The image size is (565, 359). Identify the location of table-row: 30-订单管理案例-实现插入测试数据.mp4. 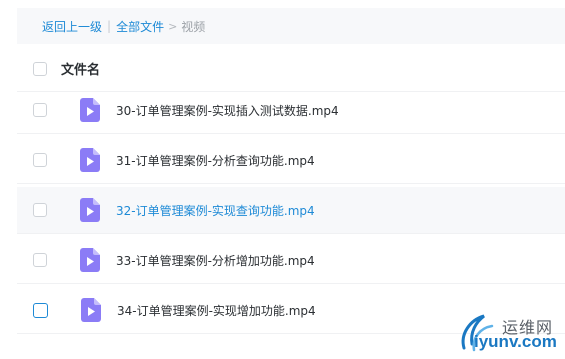
(291, 110).